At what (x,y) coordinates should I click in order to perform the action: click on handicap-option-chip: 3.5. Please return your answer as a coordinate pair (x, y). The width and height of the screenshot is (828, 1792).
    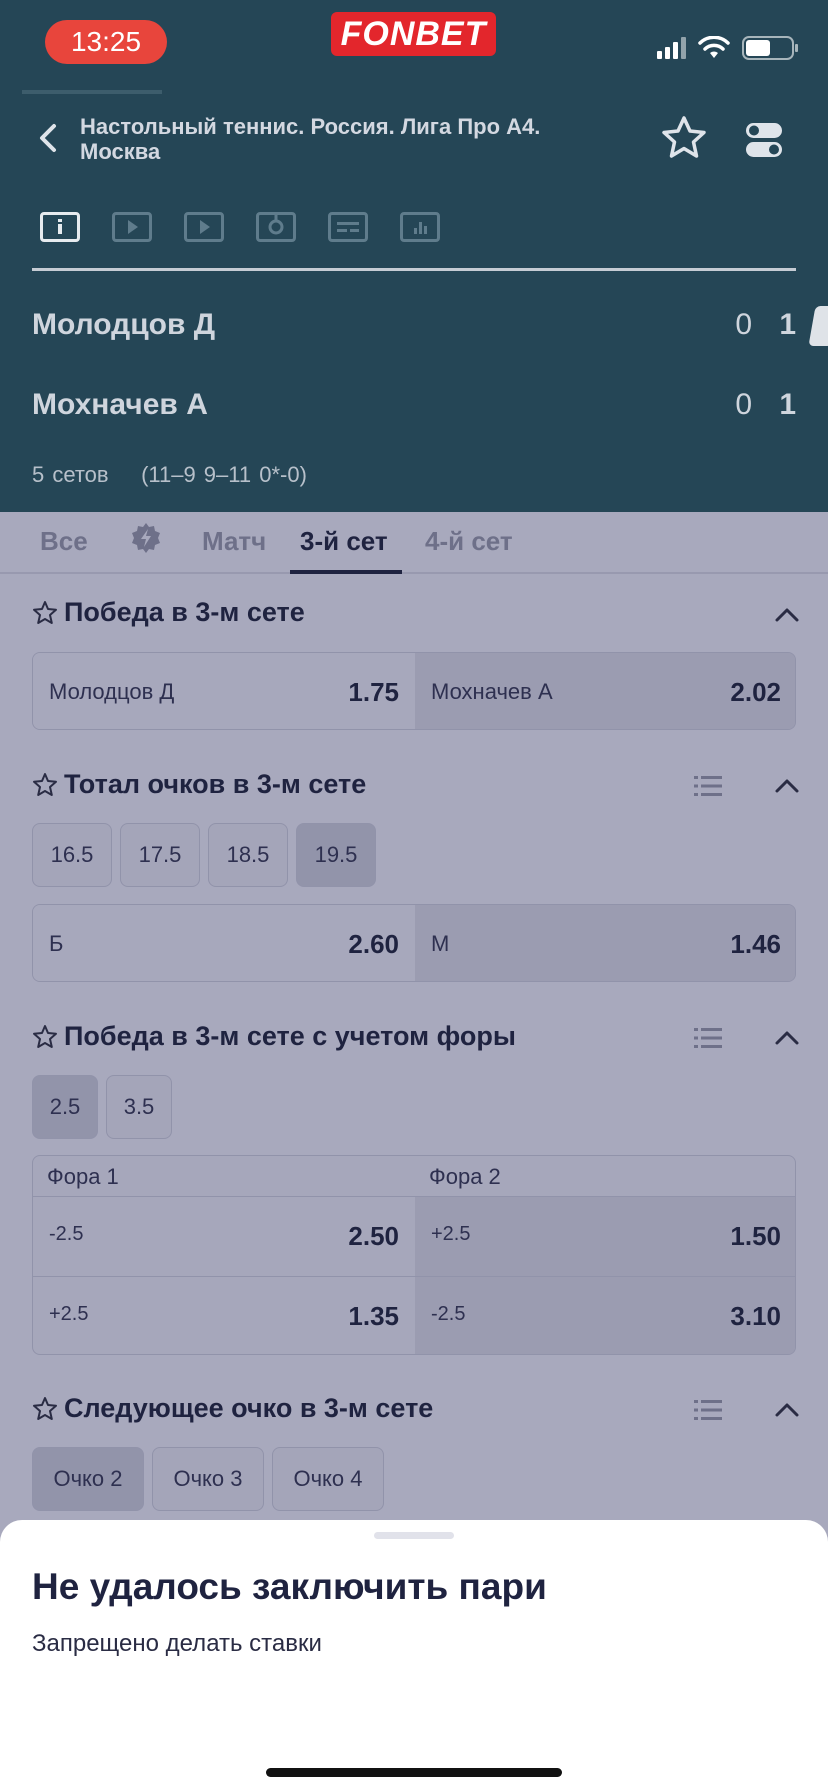
    Looking at the image, I should click on (139, 1107).